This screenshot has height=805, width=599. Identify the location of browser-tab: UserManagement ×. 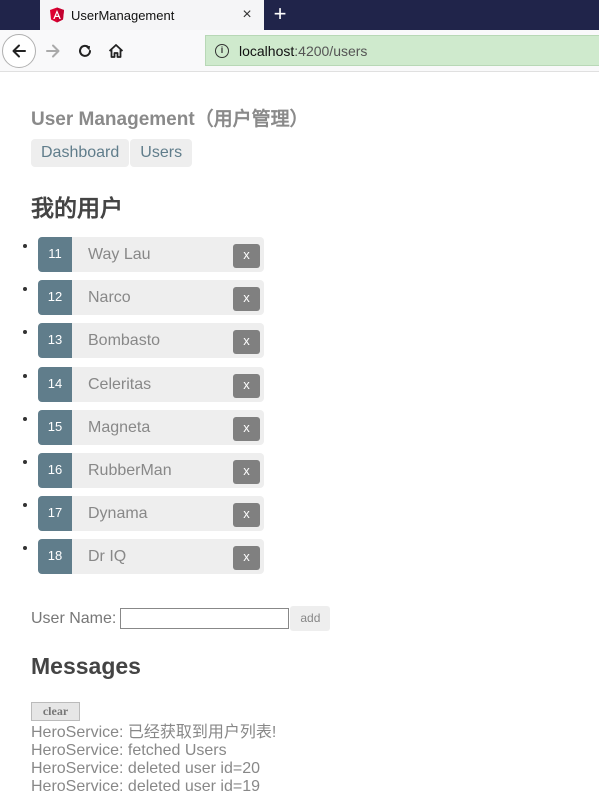
(152, 15).